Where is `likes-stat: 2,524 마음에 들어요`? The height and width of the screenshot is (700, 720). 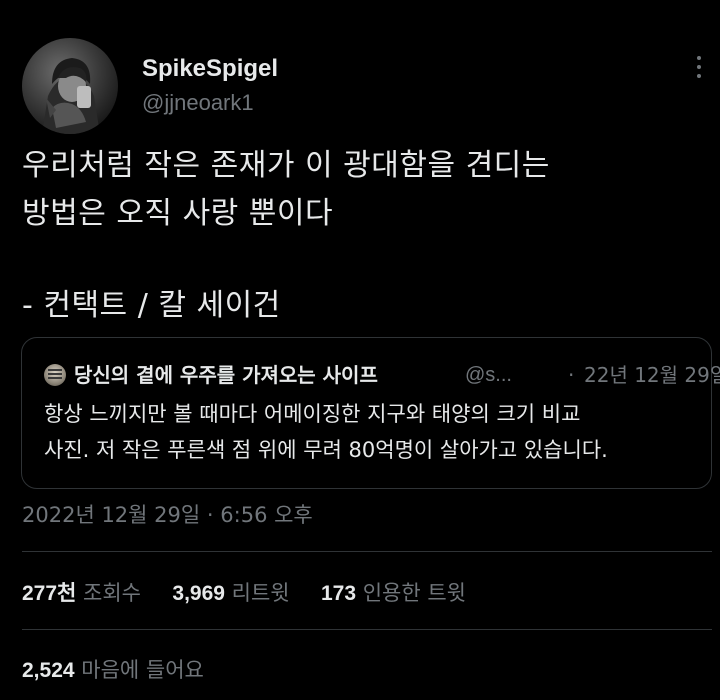 likes-stat: 2,524 마음에 들어요 is located at coordinates (113, 670).